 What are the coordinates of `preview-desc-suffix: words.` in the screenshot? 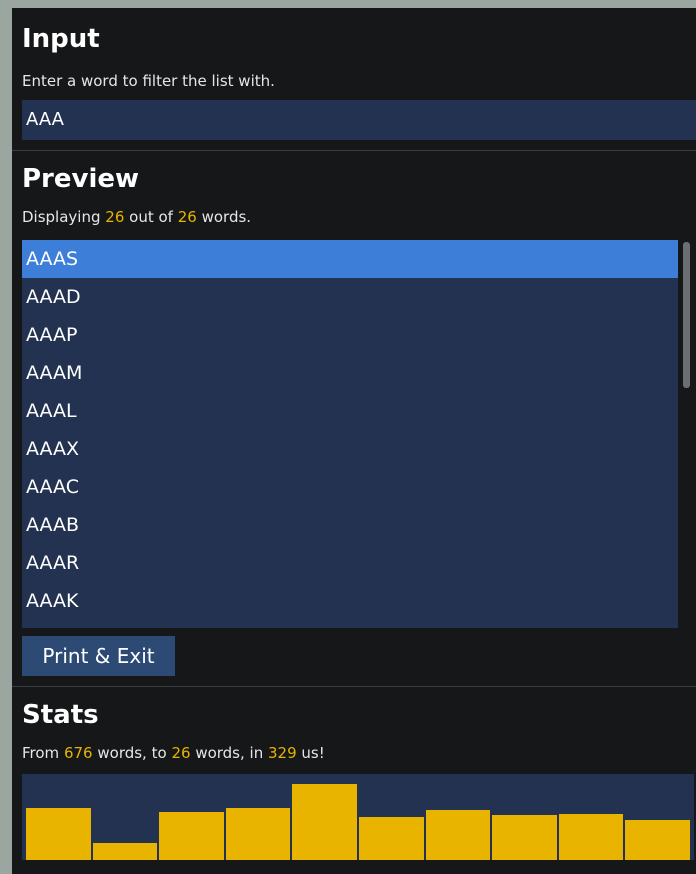 It's located at (226, 217).